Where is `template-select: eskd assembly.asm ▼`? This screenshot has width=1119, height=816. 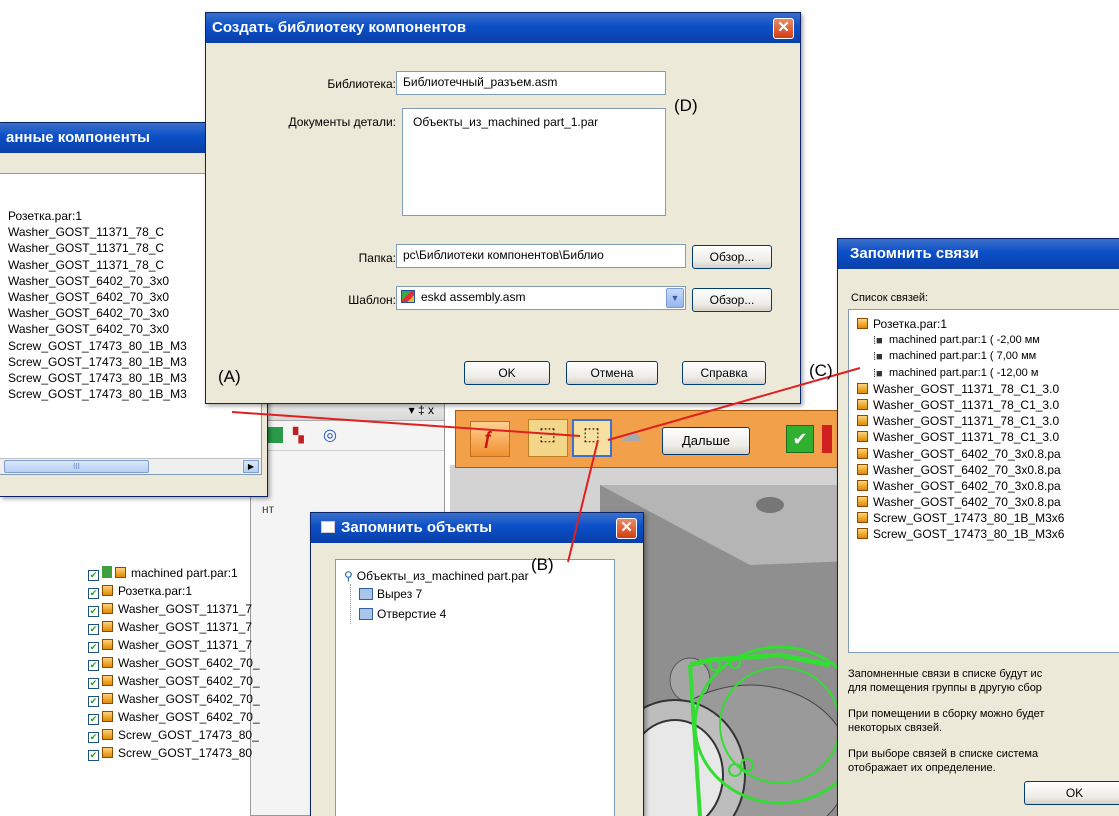
template-select: eskd assembly.asm ▼ is located at coordinates (541, 298).